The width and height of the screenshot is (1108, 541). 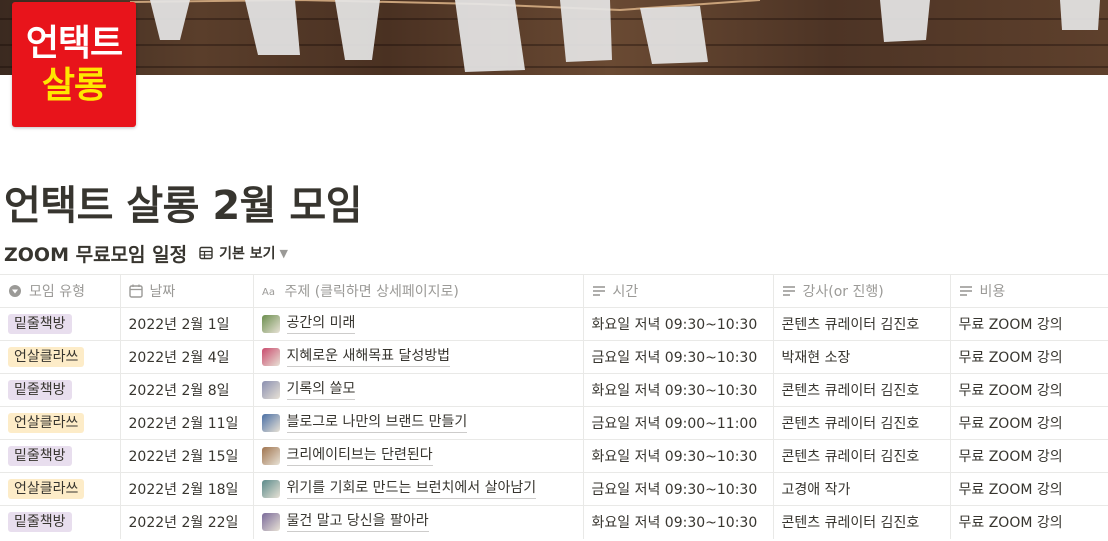 I want to click on date-cell: 2022년 2월 22일, so click(x=187, y=522).